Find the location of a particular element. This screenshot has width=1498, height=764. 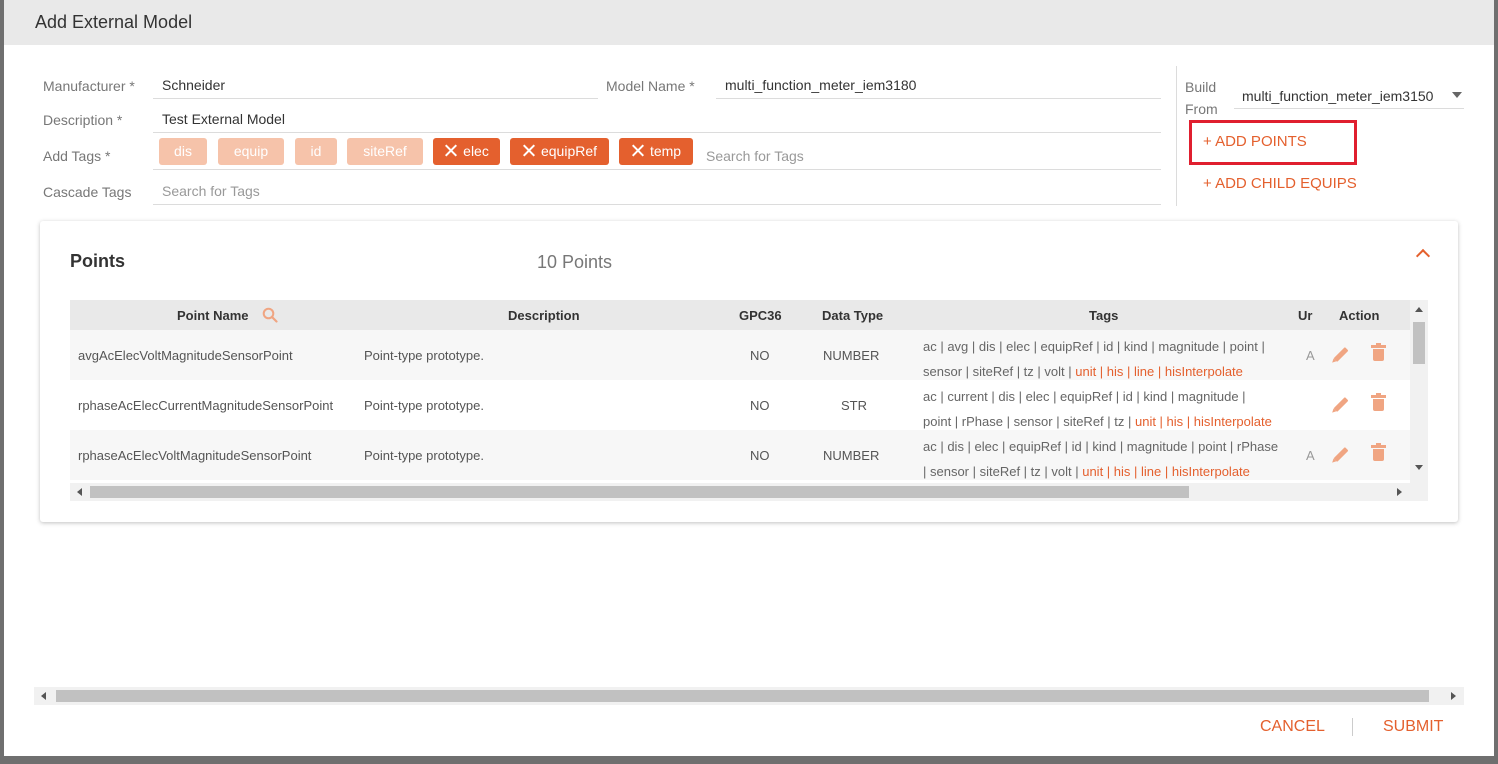

manufacturer-label: Manufacturer * is located at coordinates (89, 86).